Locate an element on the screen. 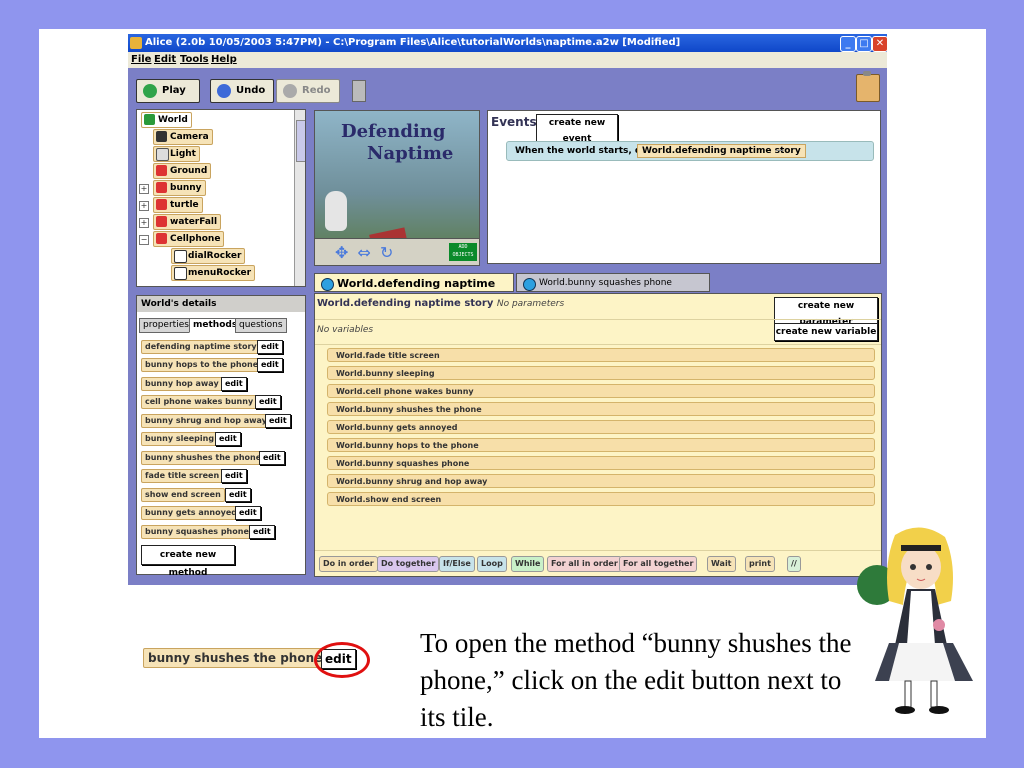 The height and width of the screenshot is (768, 1024). tree-scroll-thumb is located at coordinates (300, 141).